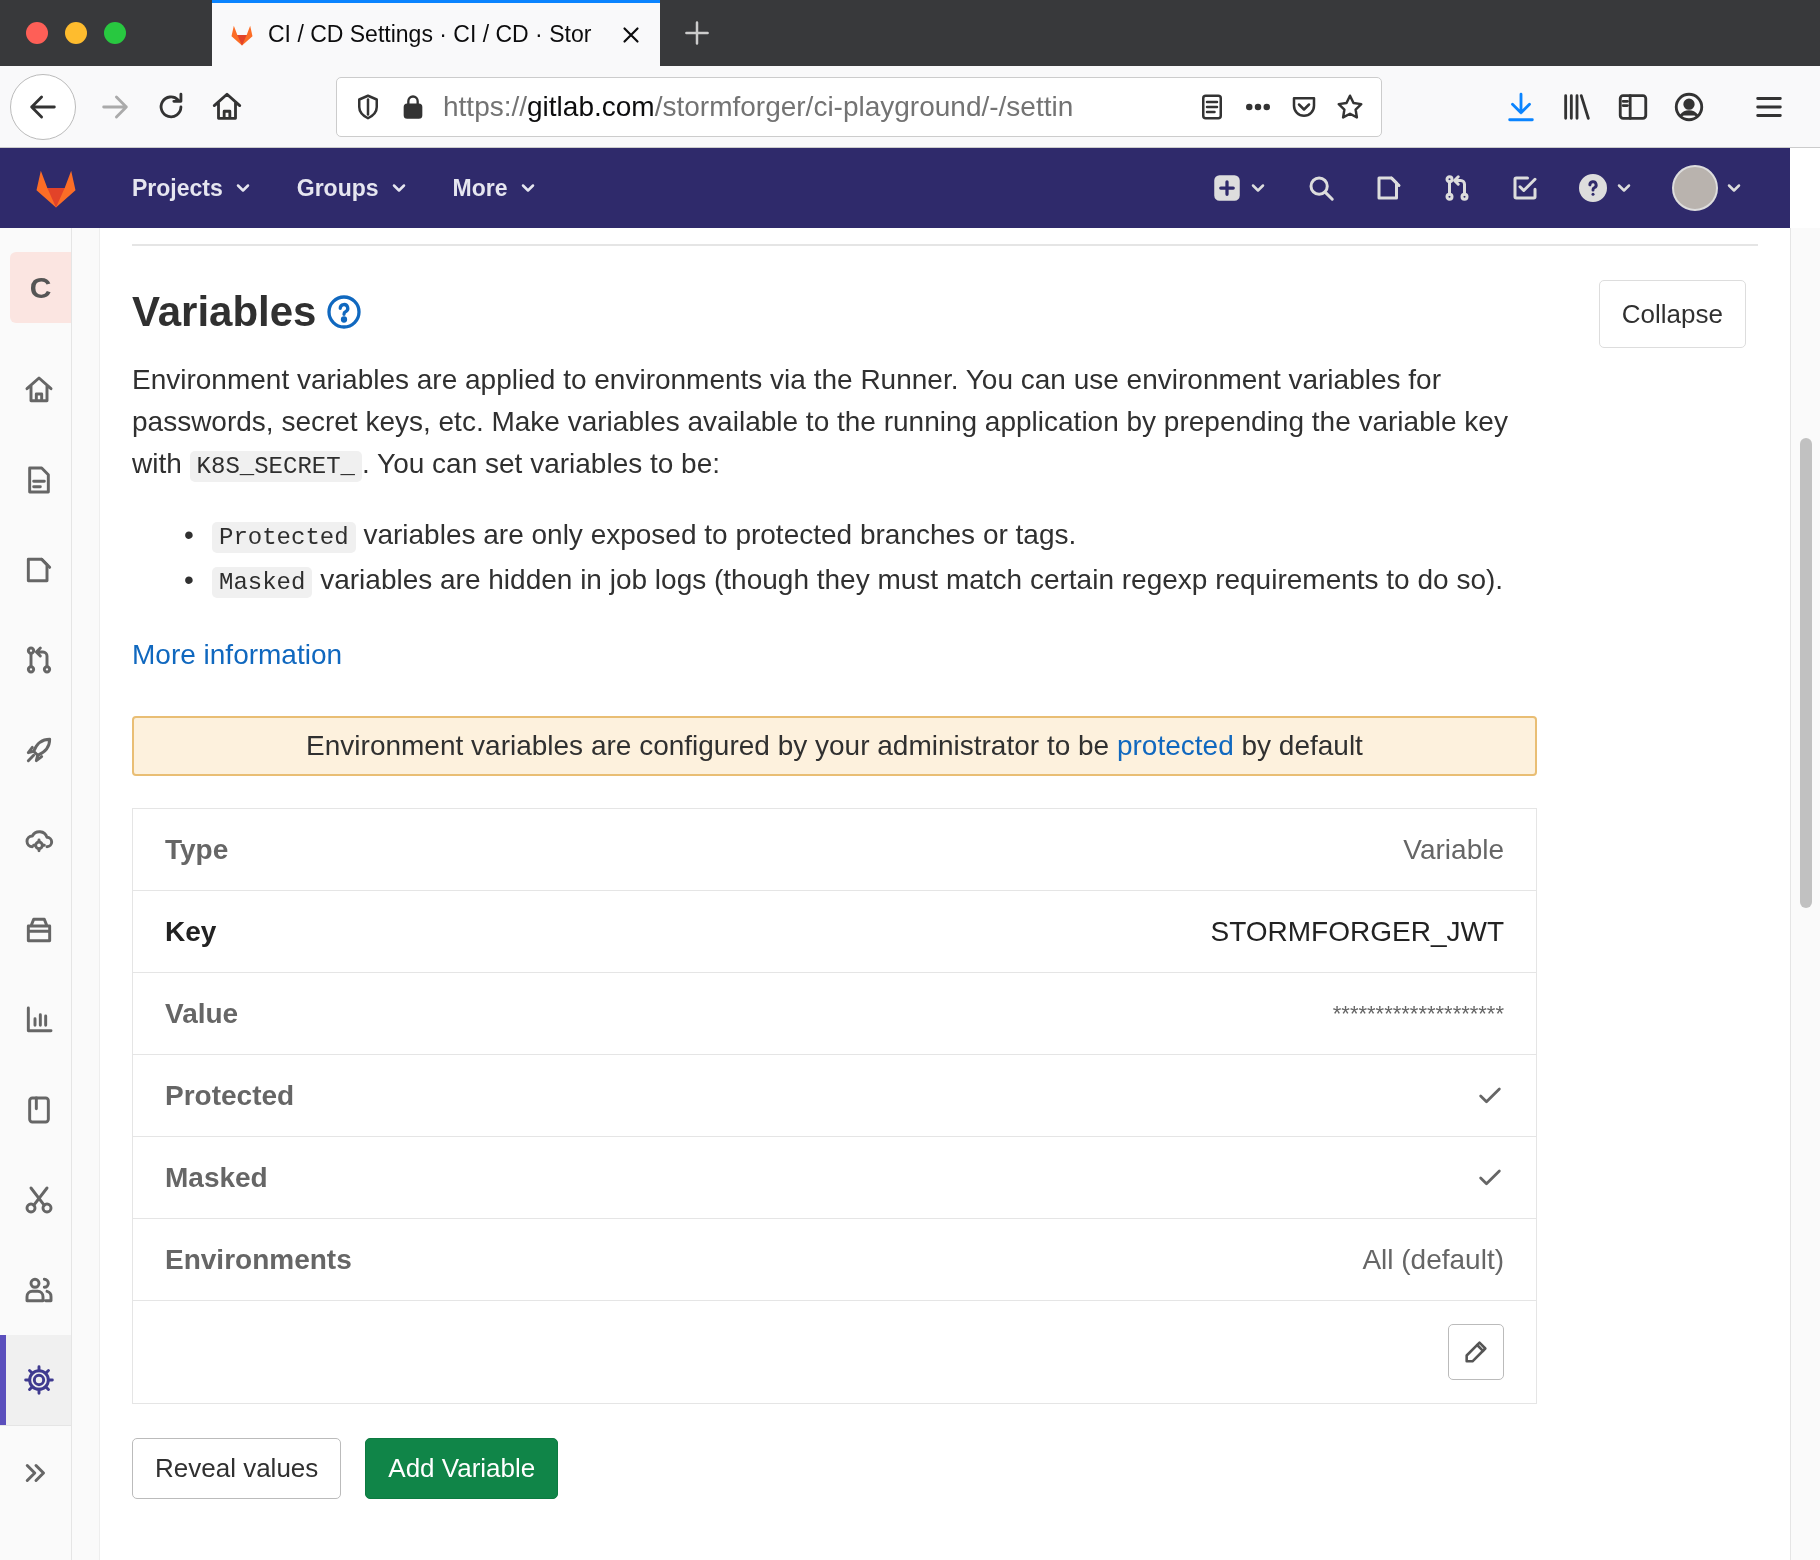 This screenshot has width=1820, height=1560. I want to click on add-variable-button: Add Variable, so click(462, 1468).